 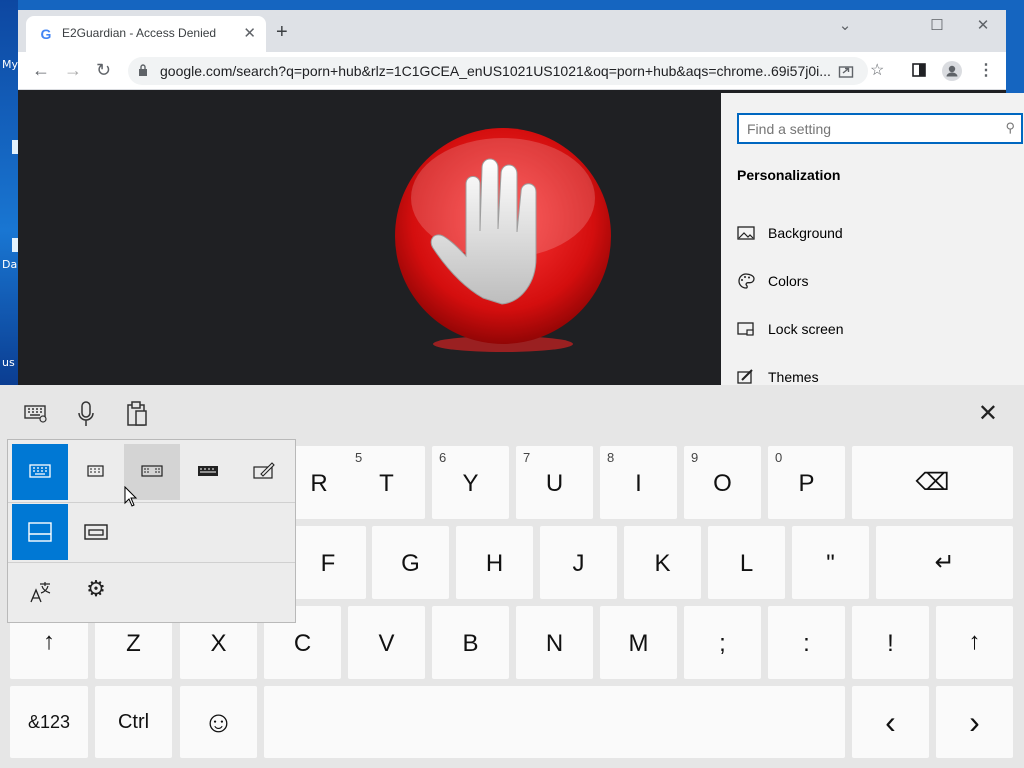 What do you see at coordinates (9, 192) in the screenshot?
I see `desktop-background: My Da us` at bounding box center [9, 192].